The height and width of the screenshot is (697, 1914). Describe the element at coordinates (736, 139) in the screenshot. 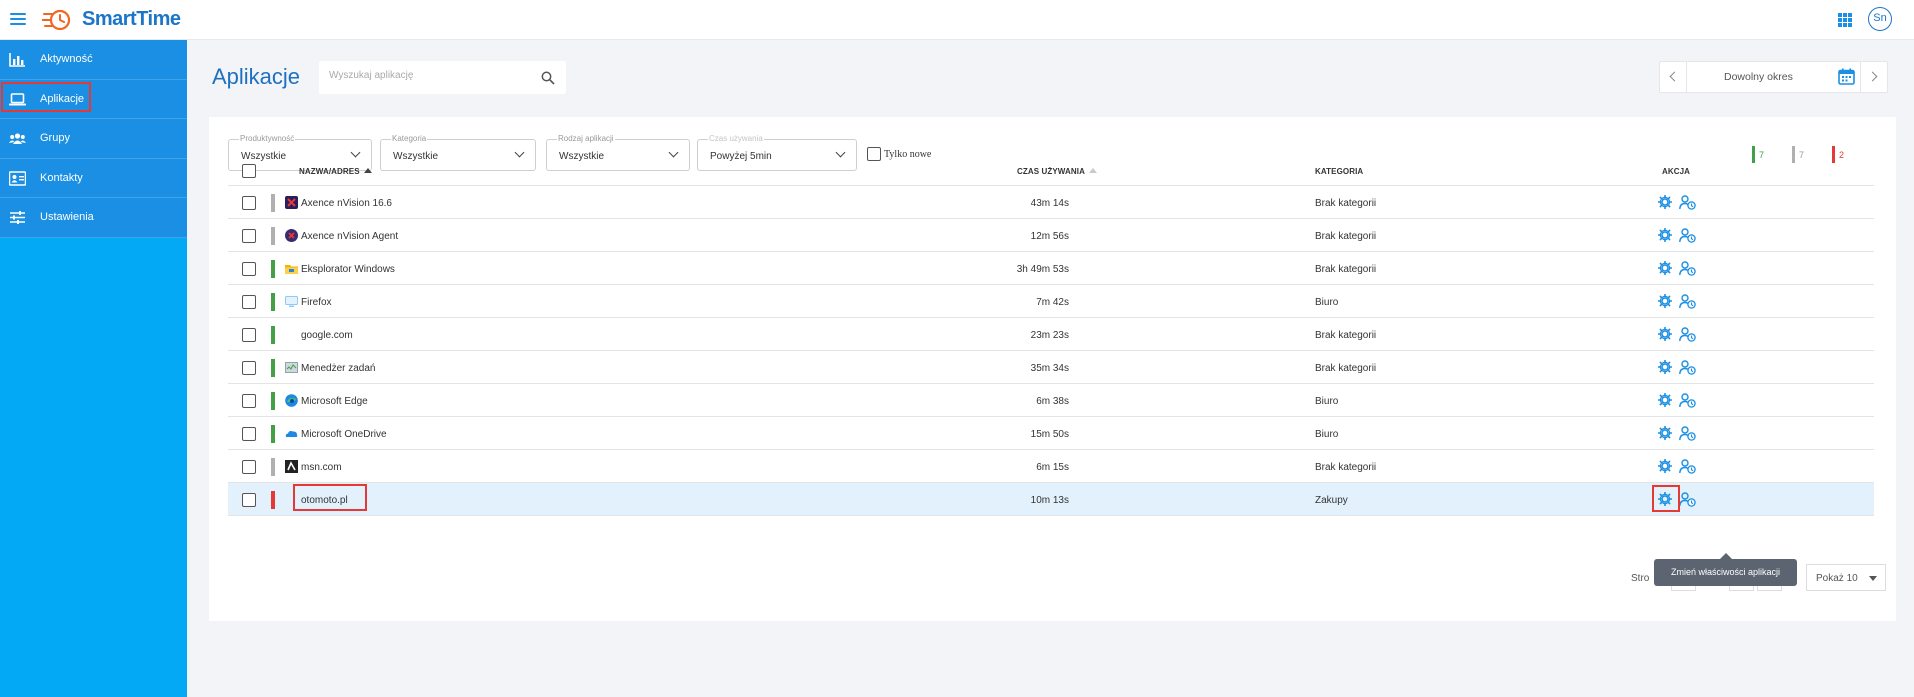

I see `filter-label: Czas używania` at that location.